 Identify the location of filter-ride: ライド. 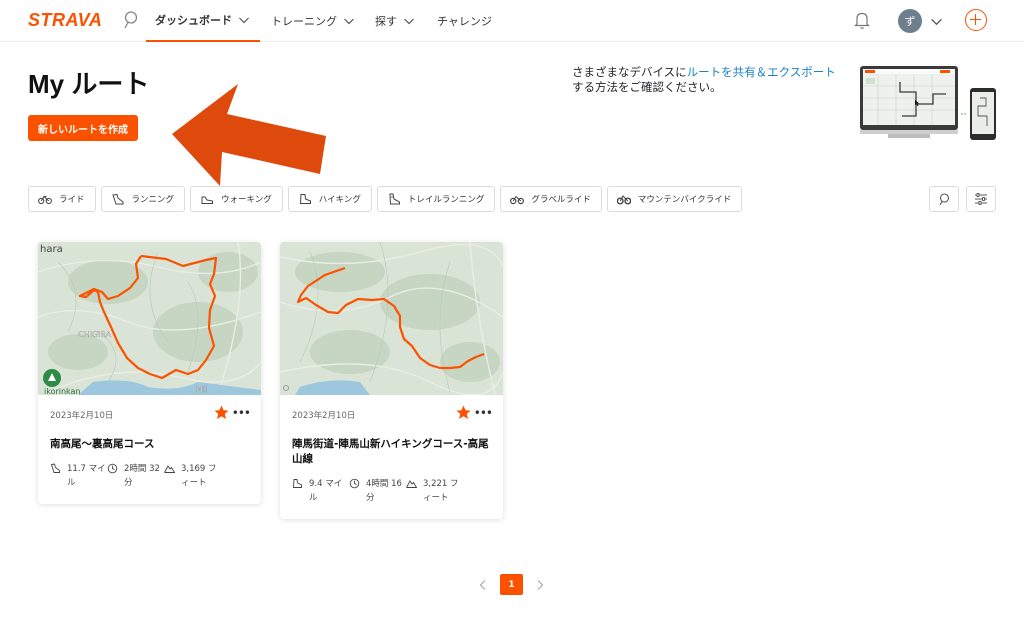
(62, 199).